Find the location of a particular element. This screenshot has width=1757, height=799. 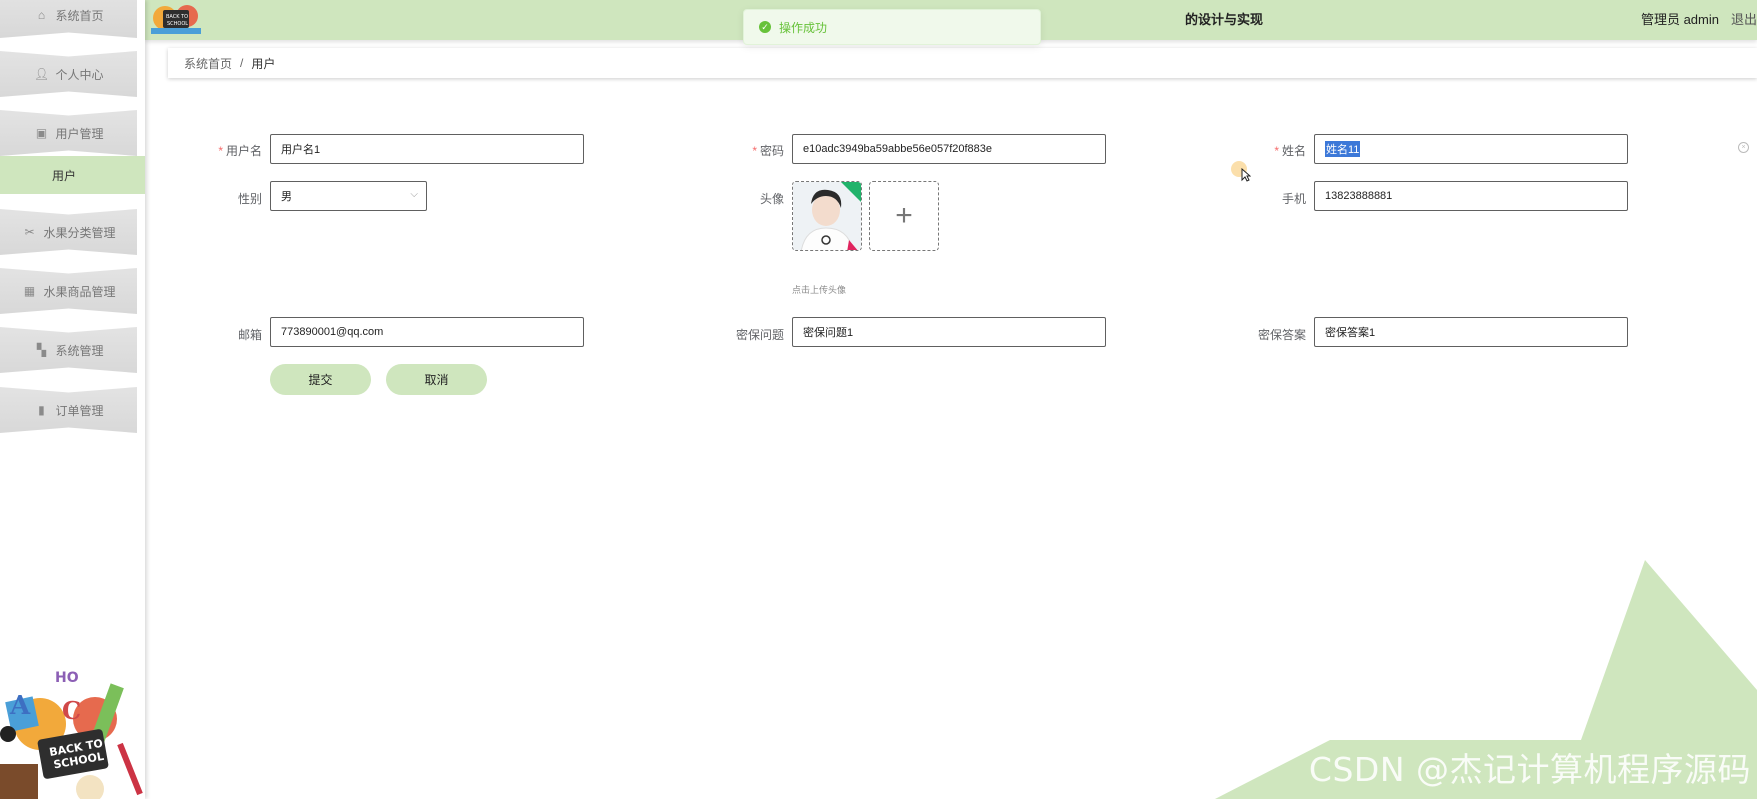

cancel-button: 取消 is located at coordinates (436, 379).